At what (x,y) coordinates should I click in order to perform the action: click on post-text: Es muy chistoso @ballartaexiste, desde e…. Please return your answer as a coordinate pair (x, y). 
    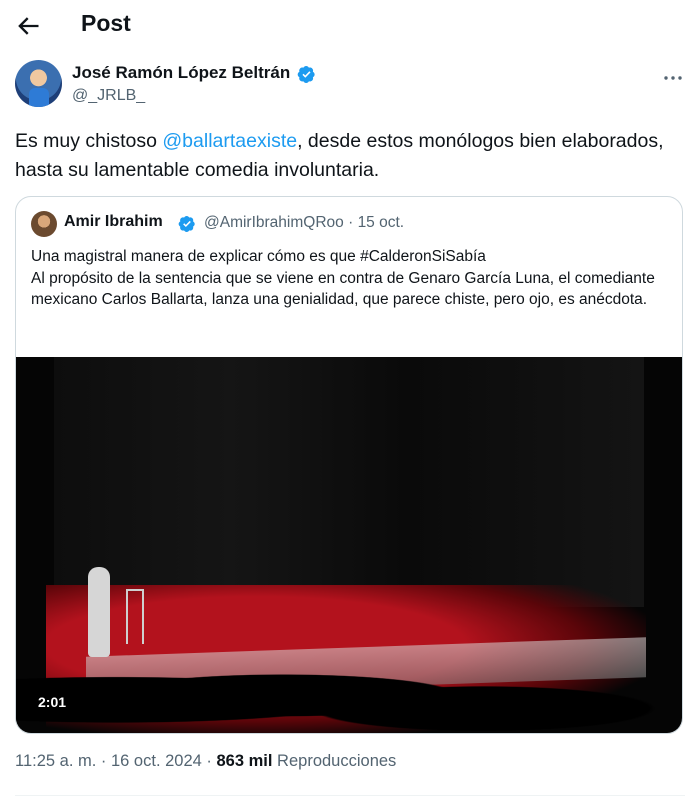
    Looking at the image, I should click on (345, 156).